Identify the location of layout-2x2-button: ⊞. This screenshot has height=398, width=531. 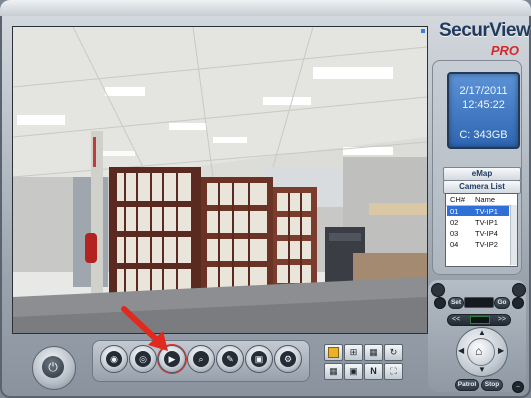
(353, 352).